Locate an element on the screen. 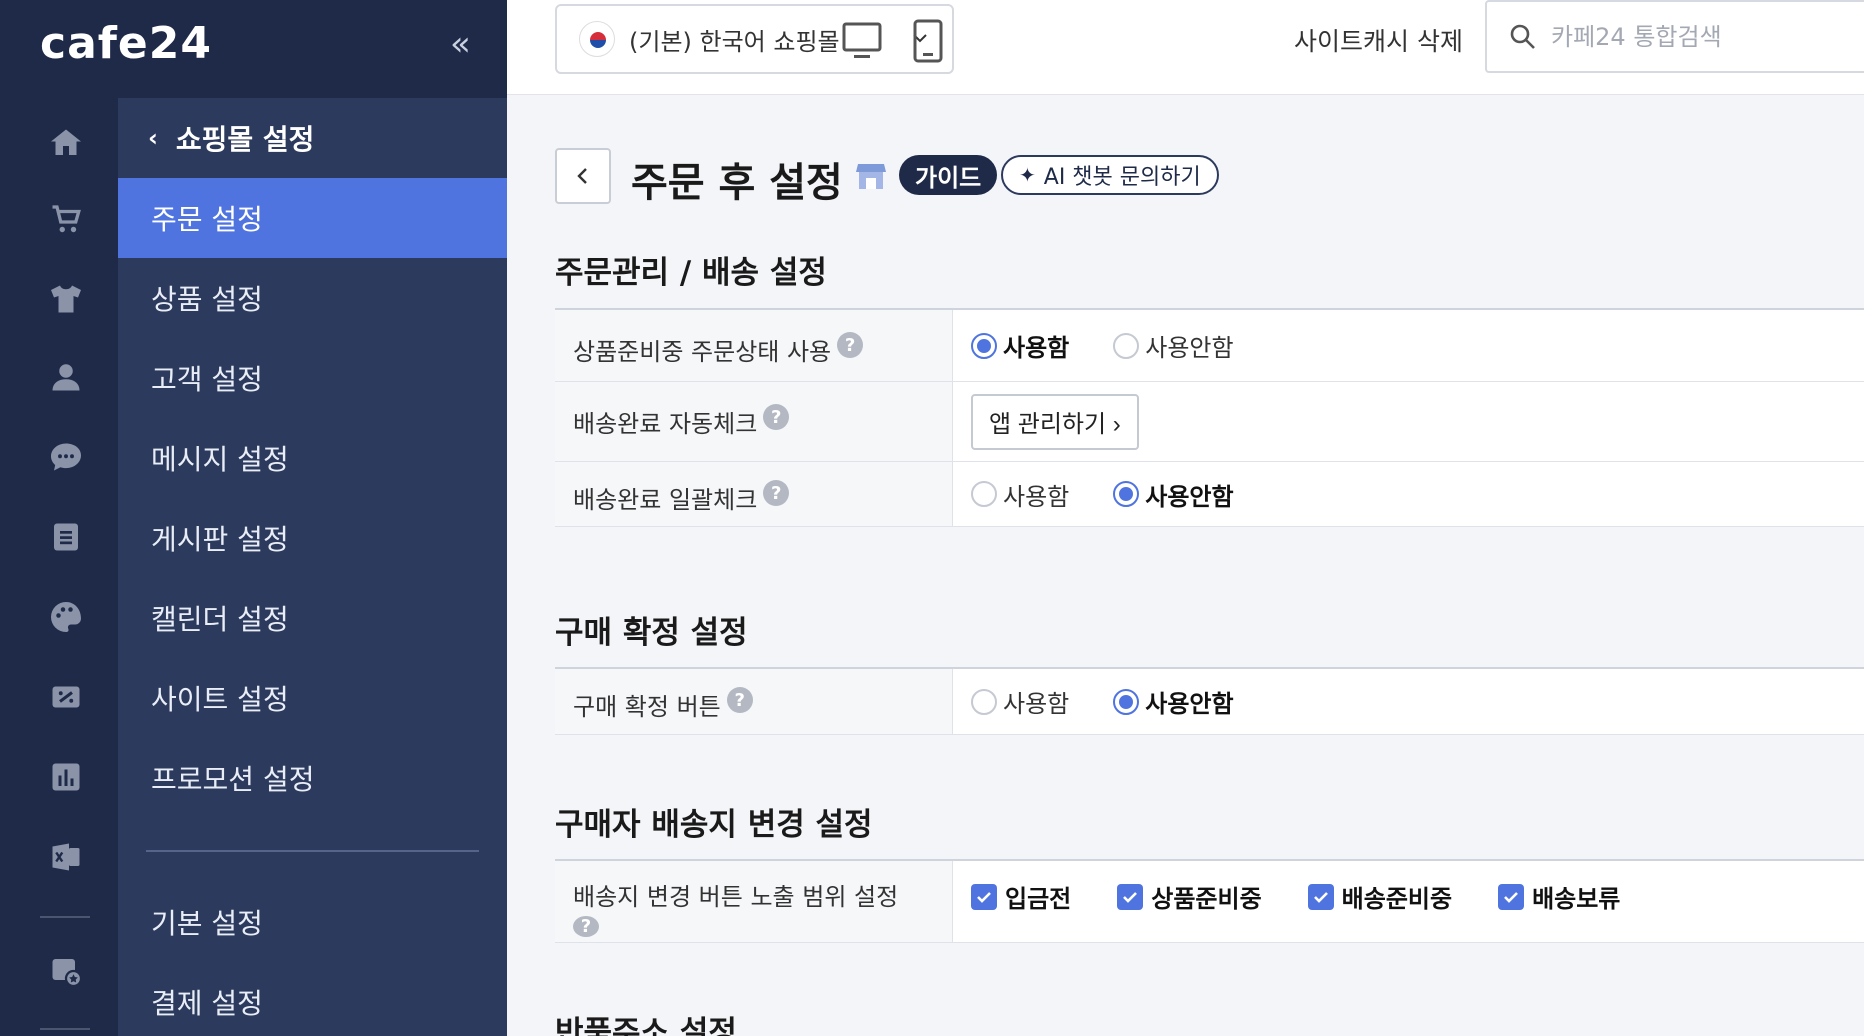  table-row: 배송완료 자동체크 ? 앱 관리하기 › is located at coordinates (1209, 422).